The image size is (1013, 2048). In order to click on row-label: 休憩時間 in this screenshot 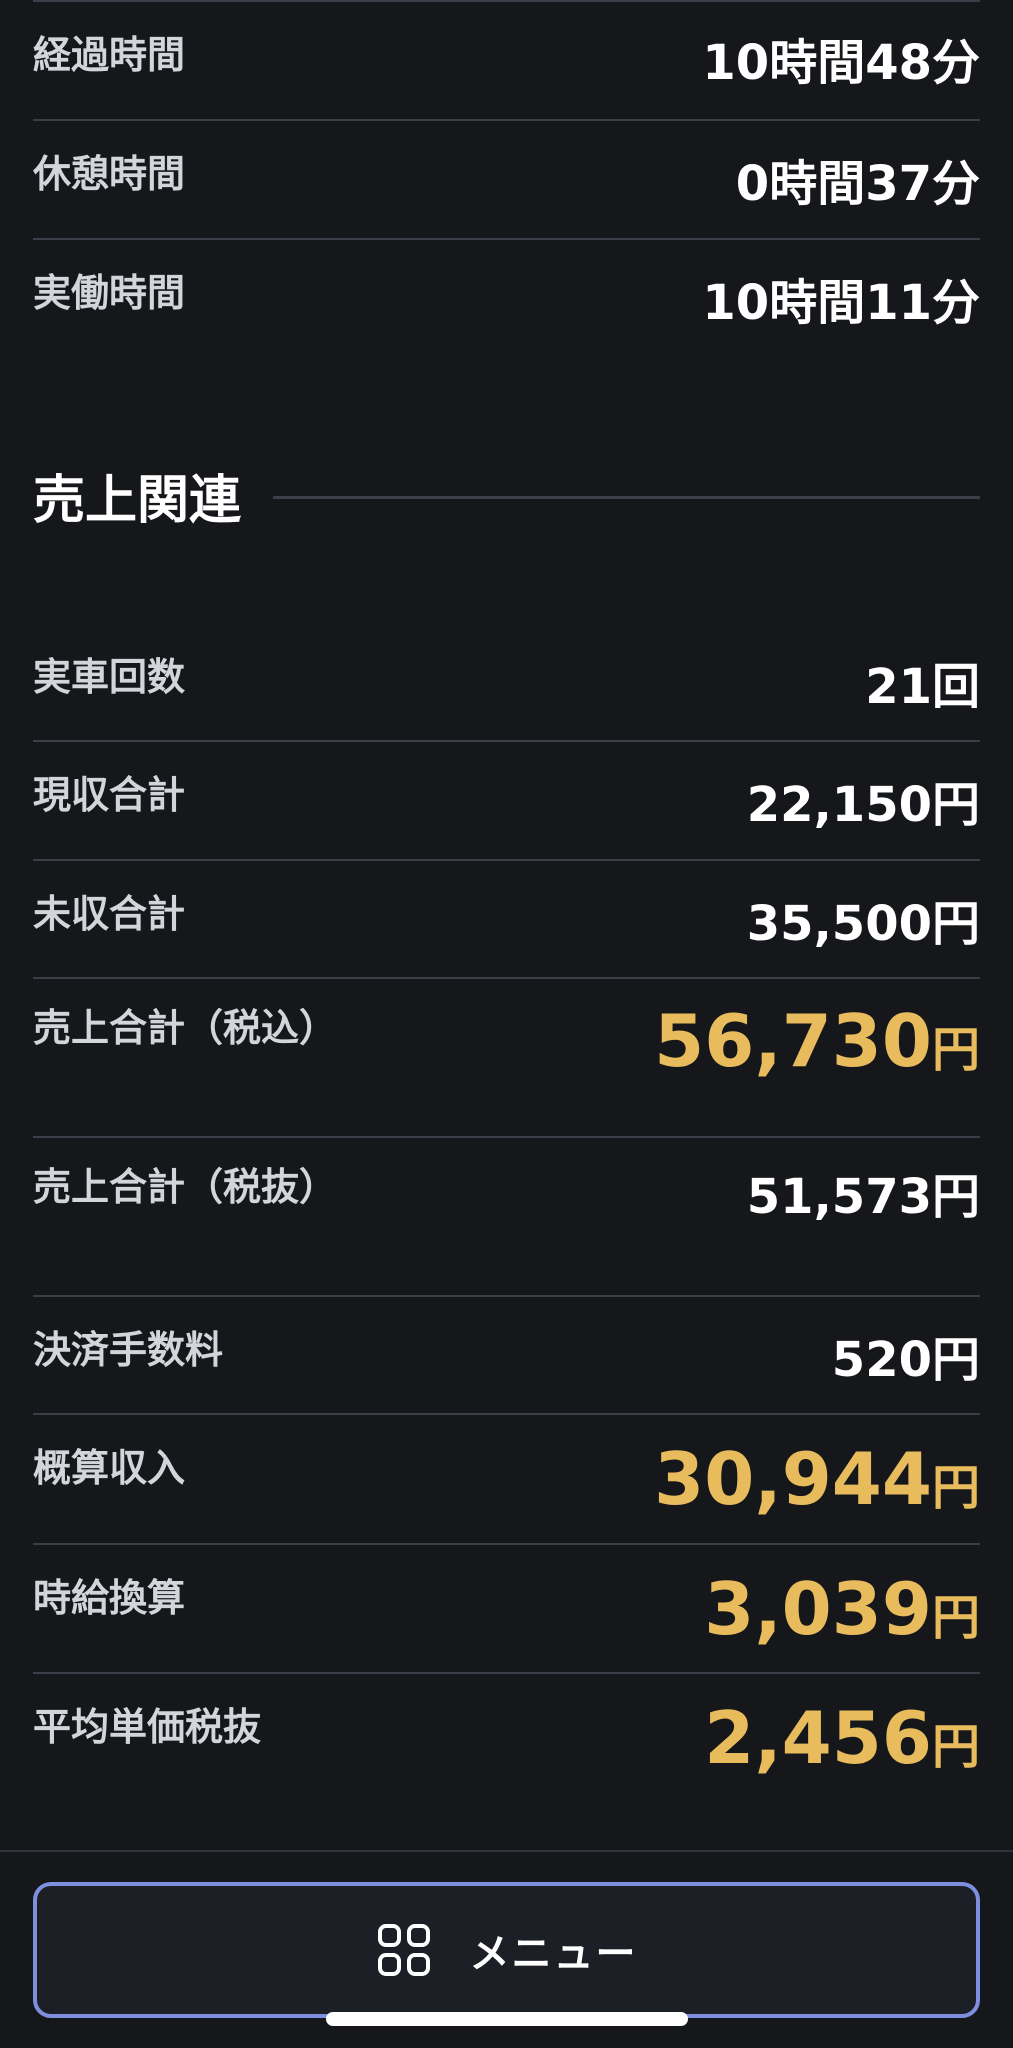, I will do `click(109, 174)`.